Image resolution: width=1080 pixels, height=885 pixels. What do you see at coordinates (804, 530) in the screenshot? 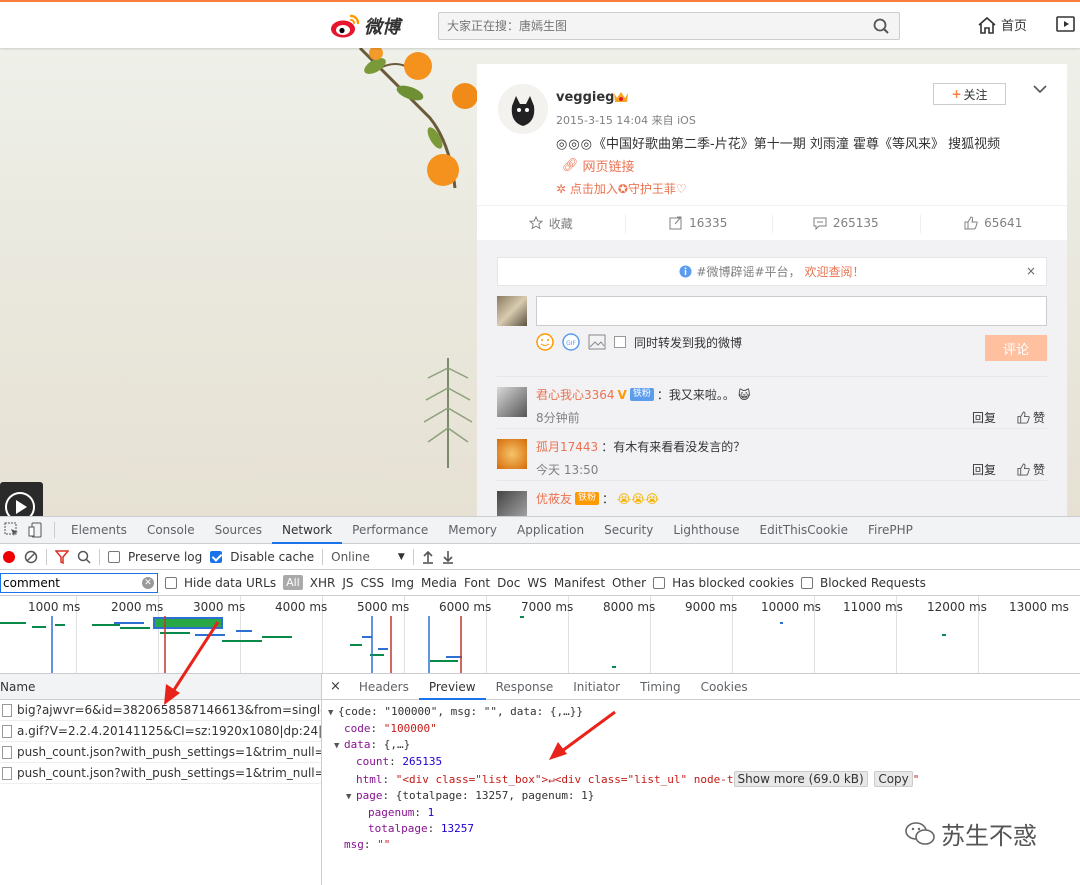
I see `tab-editthiscookie: EditThisCookie` at bounding box center [804, 530].